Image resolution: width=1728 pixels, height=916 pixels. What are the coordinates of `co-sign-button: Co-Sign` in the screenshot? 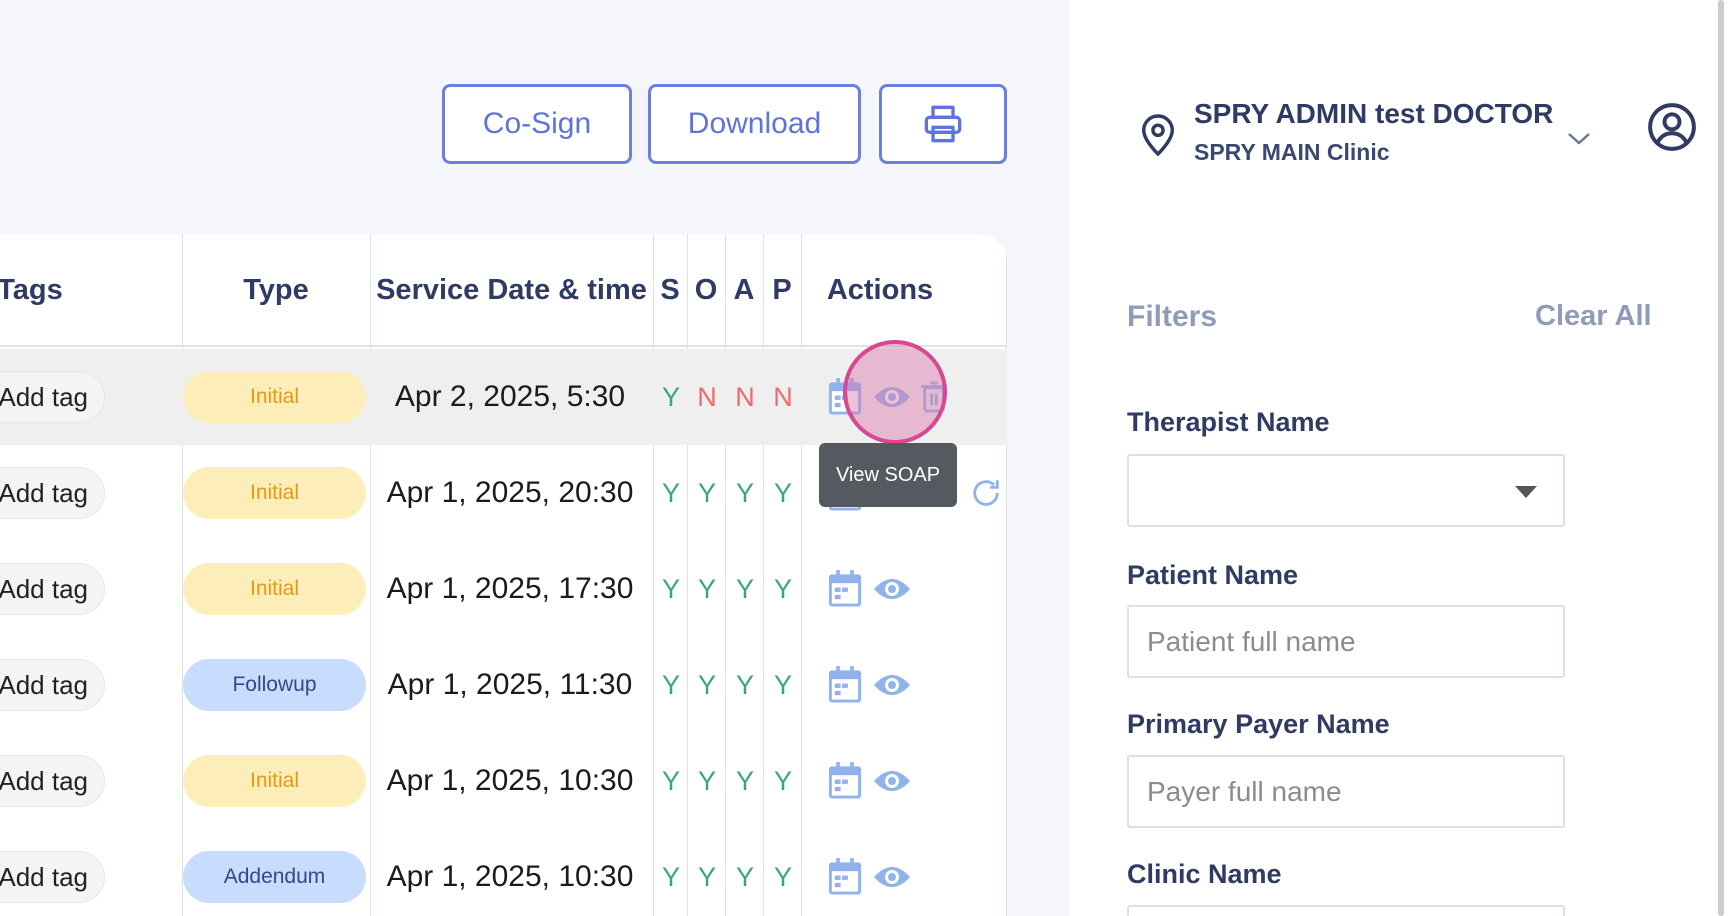 It's located at (537, 124).